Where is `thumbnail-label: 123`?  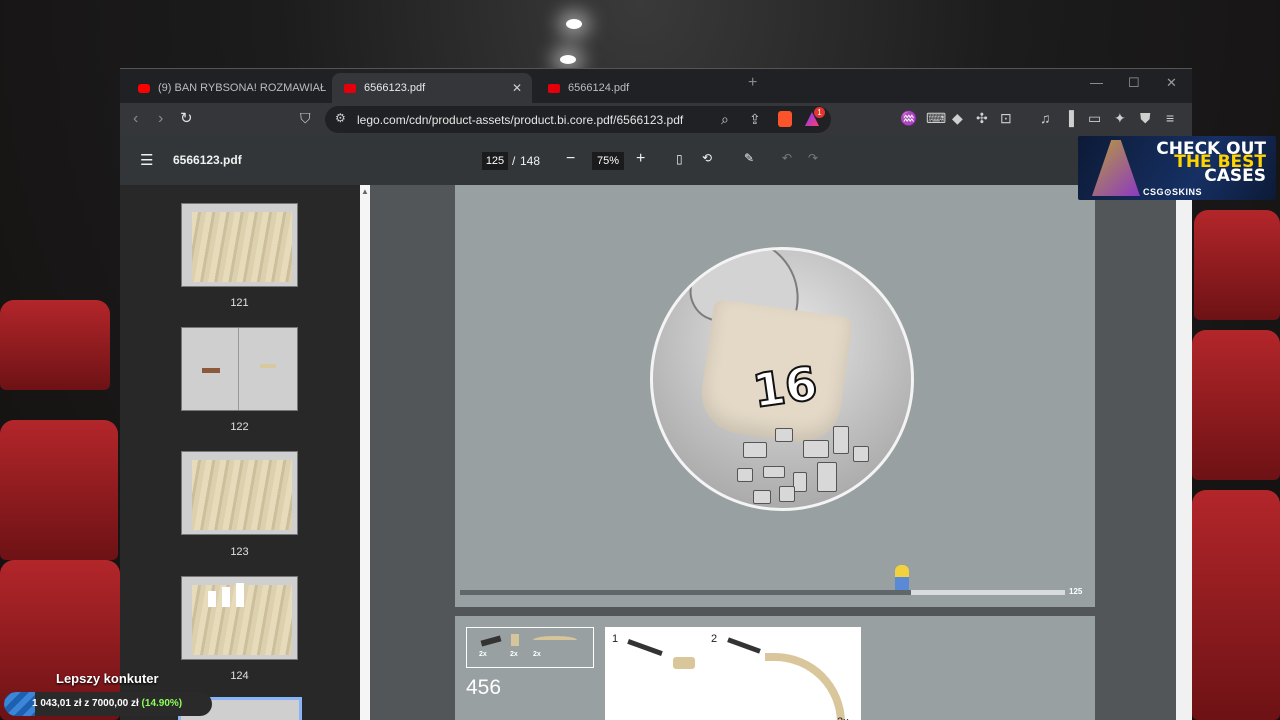
thumbnail-label: 123 is located at coordinates (239, 552).